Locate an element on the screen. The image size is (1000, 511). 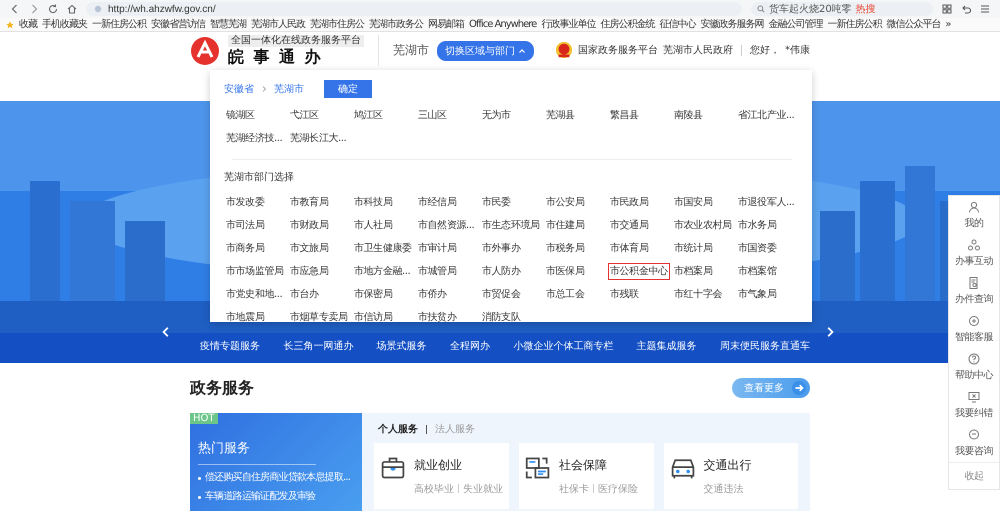
department-option: 市发改委 is located at coordinates (245, 202).